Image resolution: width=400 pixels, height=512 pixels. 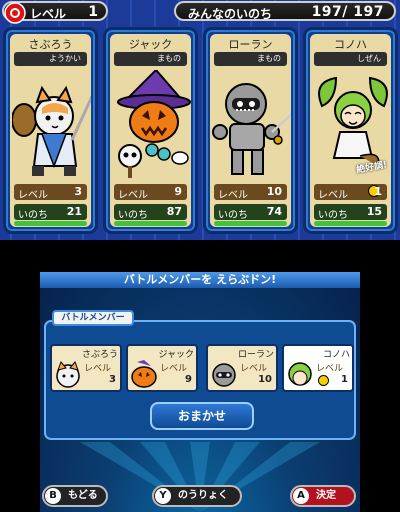 I want to click on level-value: 10, so click(x=274, y=191).